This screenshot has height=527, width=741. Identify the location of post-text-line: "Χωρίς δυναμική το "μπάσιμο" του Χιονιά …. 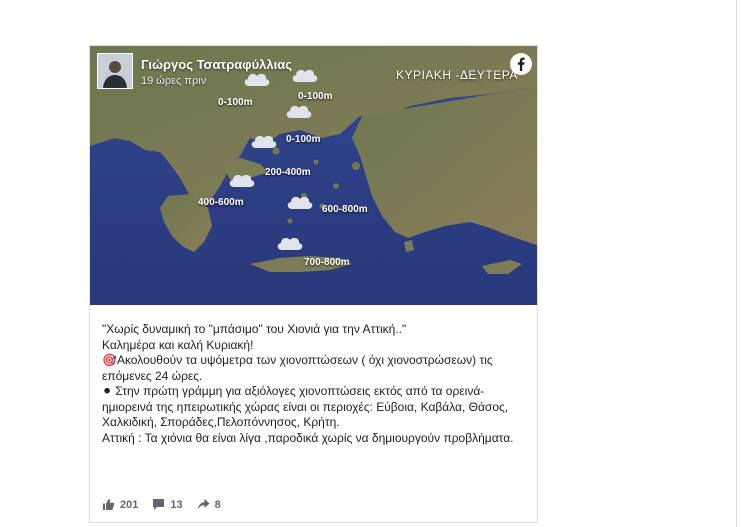
(254, 329).